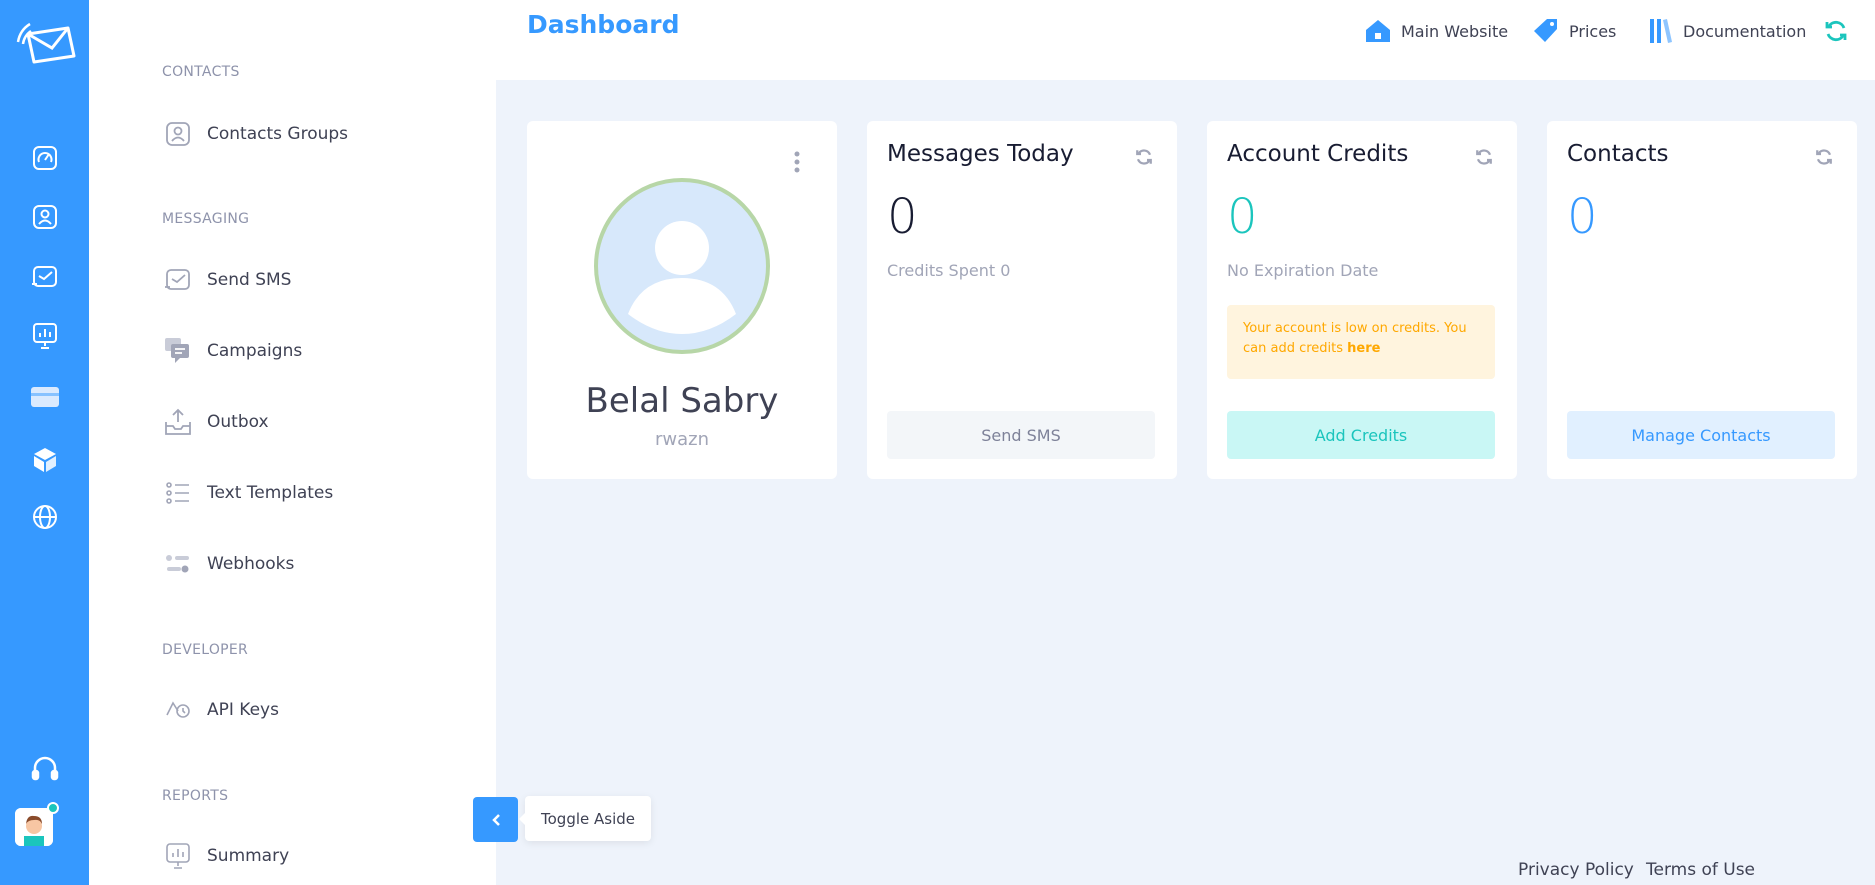  I want to click on menu-item-text-templates: Text Templates, so click(247, 493).